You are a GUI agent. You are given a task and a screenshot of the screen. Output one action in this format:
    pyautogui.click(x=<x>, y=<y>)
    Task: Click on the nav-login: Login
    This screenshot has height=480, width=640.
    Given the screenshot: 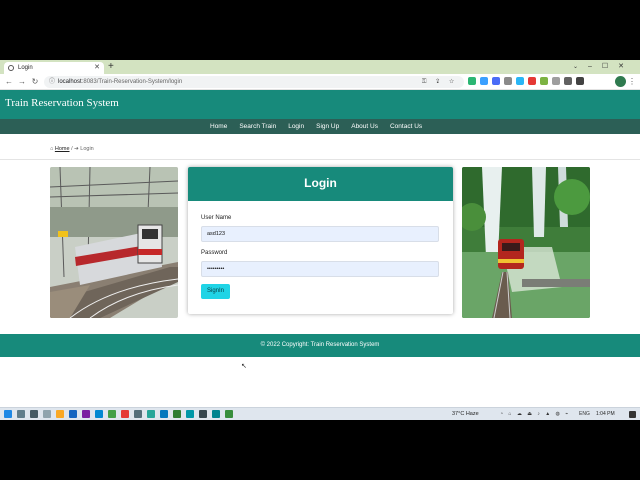 What is the action you would take?
    pyautogui.click(x=296, y=126)
    